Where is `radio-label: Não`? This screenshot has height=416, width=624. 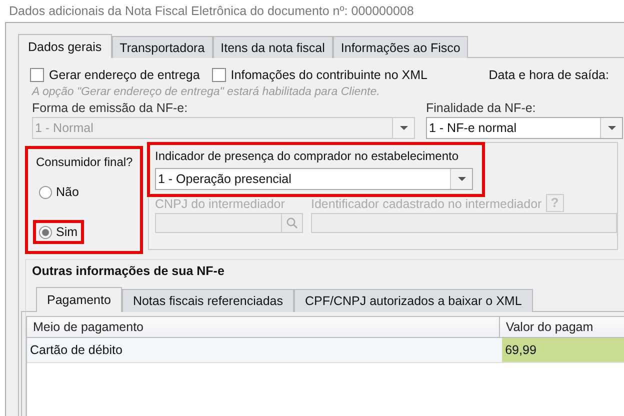
radio-label: Não is located at coordinates (67, 192).